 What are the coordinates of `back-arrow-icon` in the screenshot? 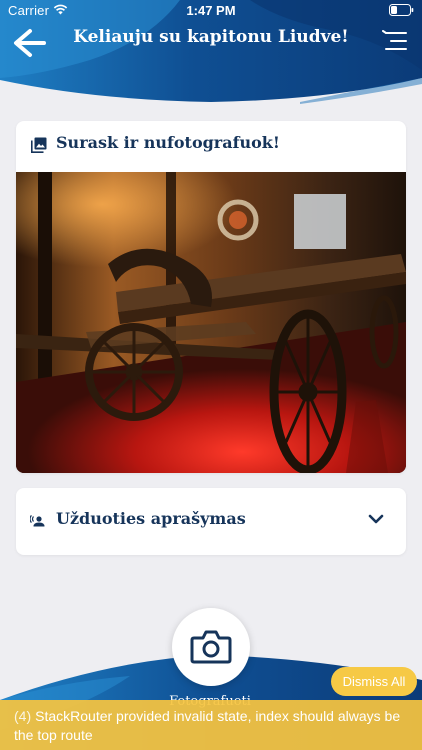 It's located at (29, 43).